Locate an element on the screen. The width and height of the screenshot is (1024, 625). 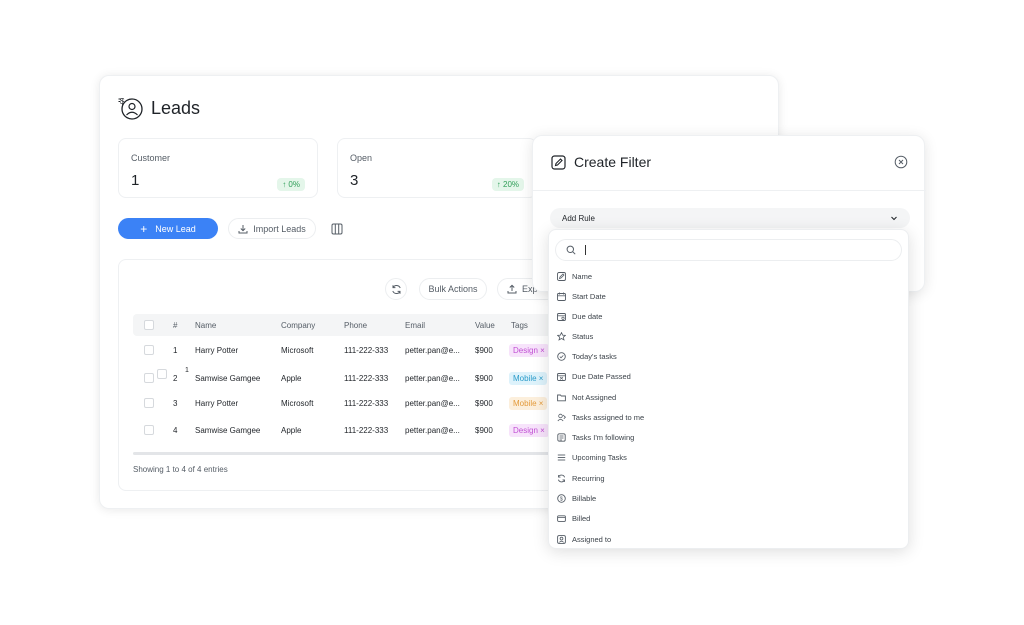
search-icon is located at coordinates (571, 250).